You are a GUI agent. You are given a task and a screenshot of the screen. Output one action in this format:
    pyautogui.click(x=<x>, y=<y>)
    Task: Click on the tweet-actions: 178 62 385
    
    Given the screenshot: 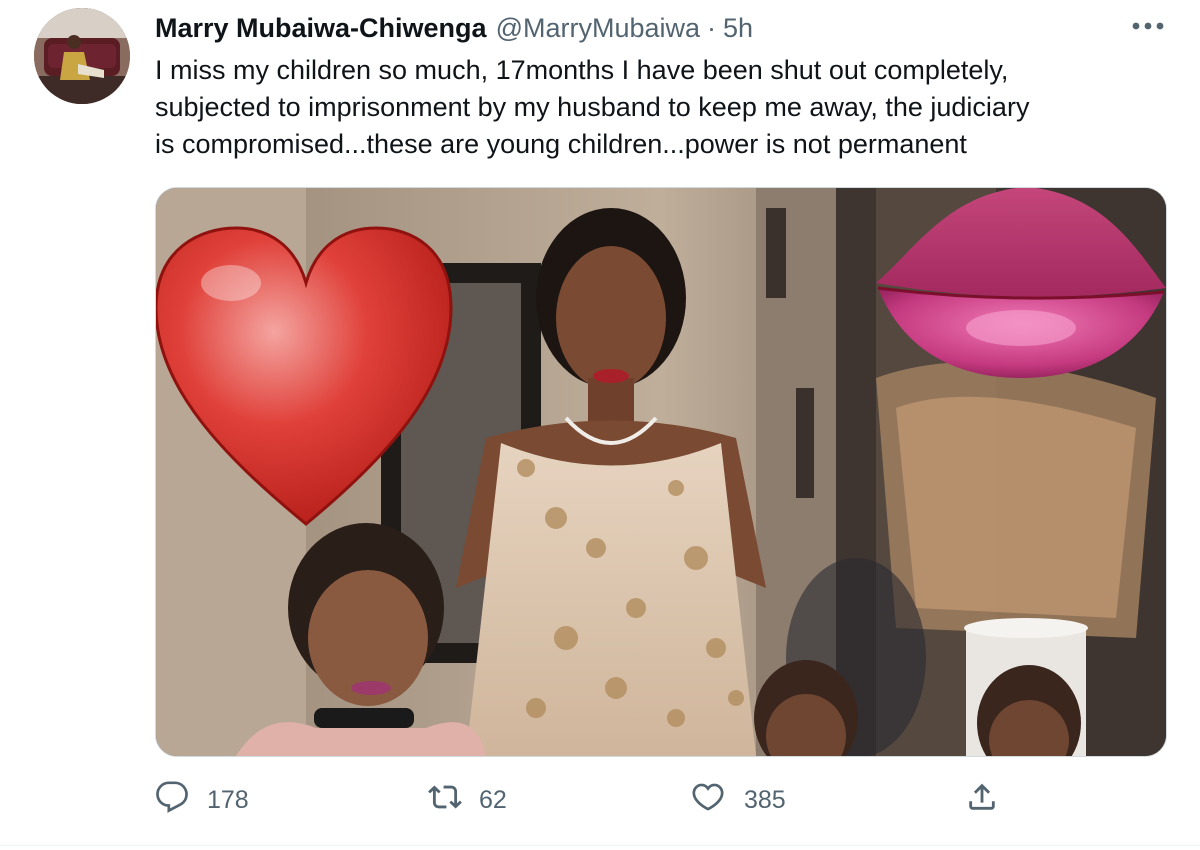 What is the action you would take?
    pyautogui.click(x=660, y=800)
    